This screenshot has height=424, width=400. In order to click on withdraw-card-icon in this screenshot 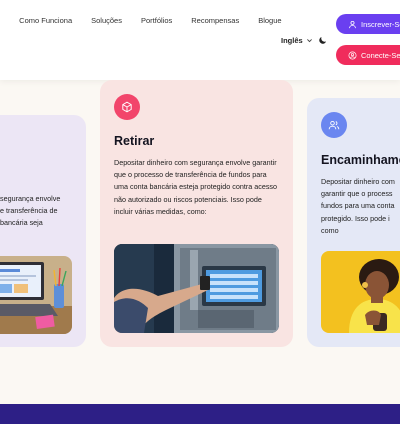, I will do `click(127, 107)`.